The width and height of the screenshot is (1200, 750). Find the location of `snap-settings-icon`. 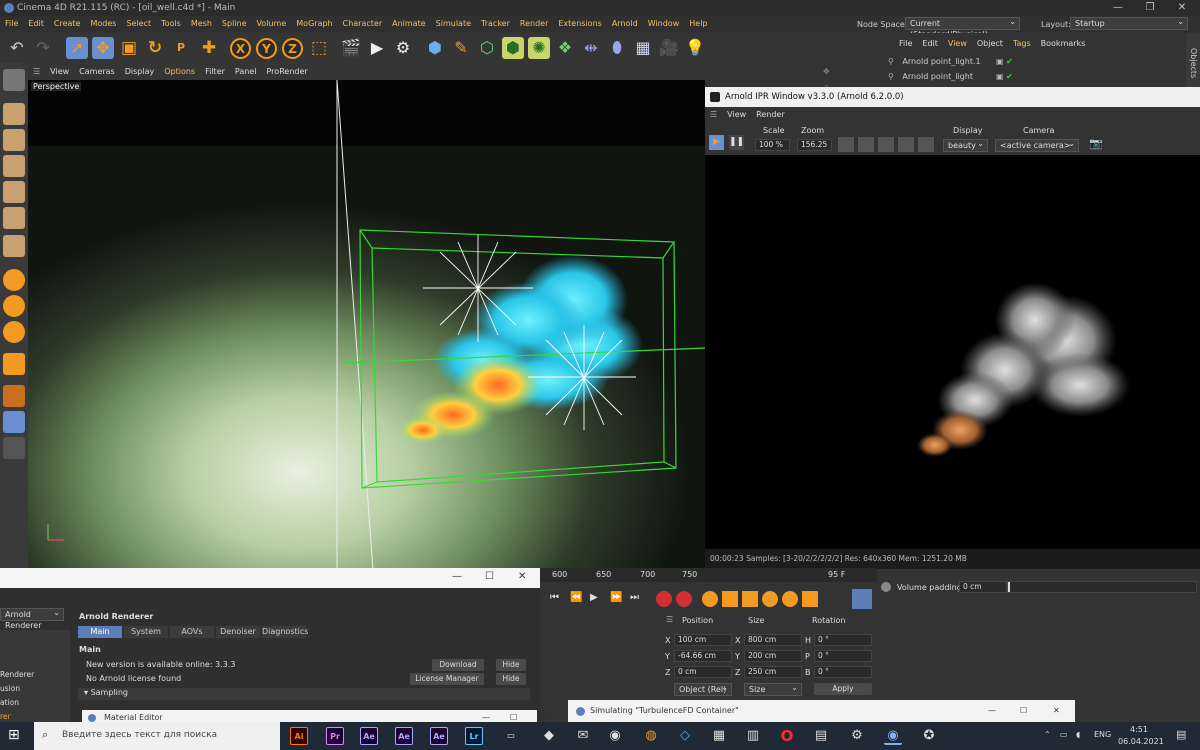

snap-settings-icon is located at coordinates (14, 306).